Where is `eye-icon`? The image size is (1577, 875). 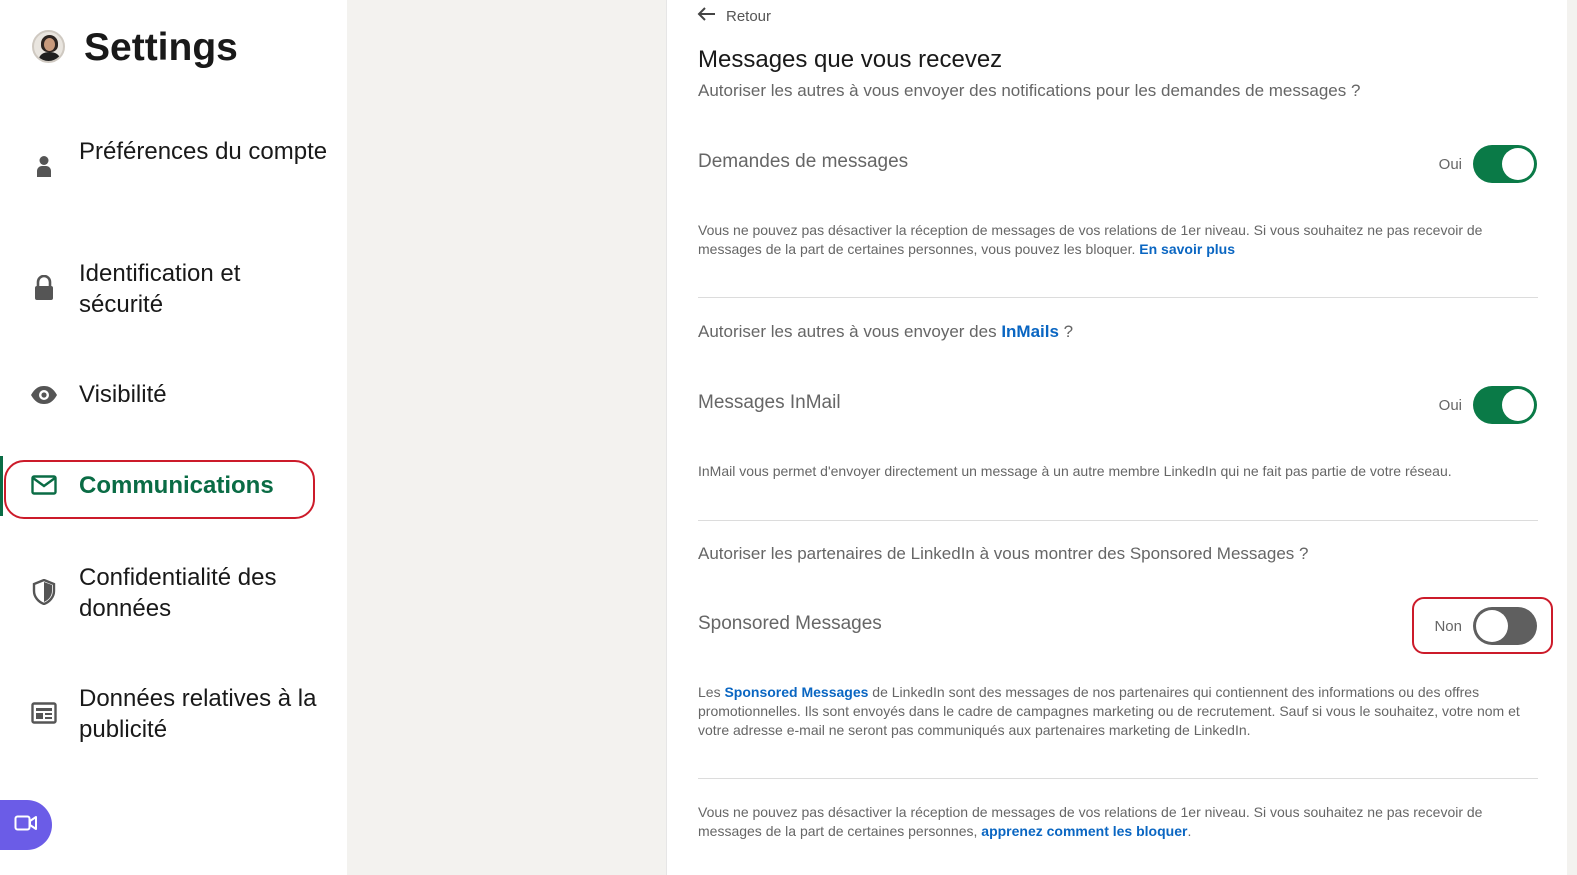
eye-icon is located at coordinates (44, 395).